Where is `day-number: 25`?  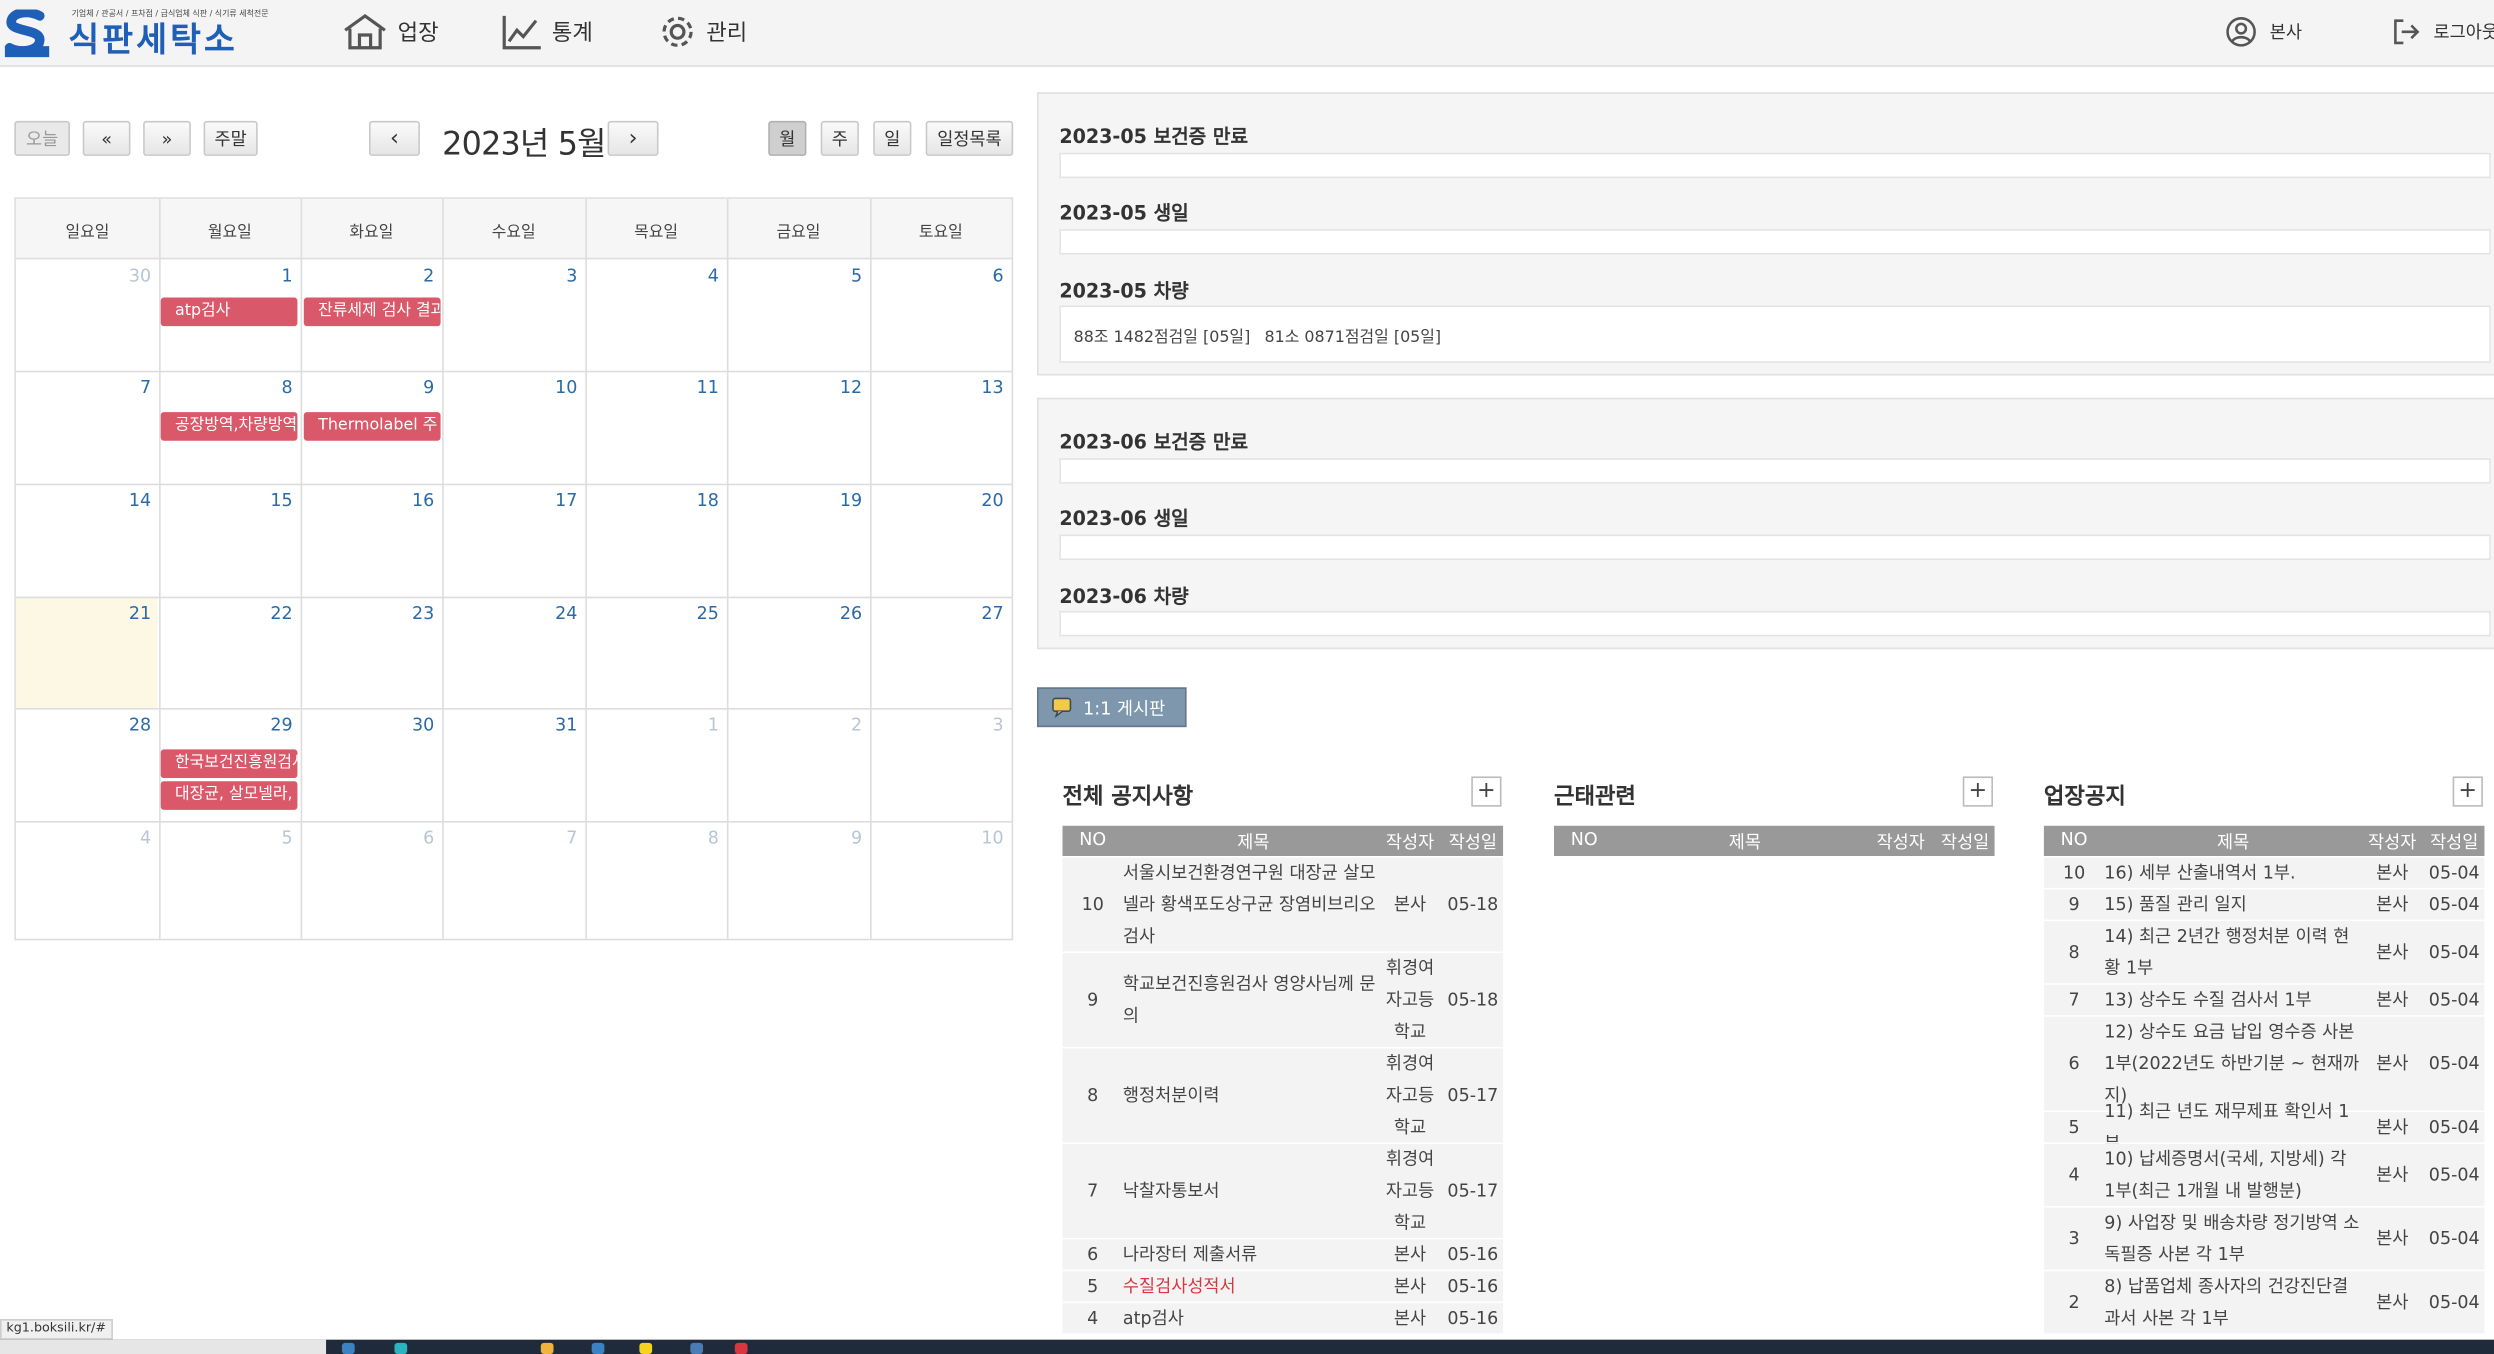 day-number: 25 is located at coordinates (652, 613).